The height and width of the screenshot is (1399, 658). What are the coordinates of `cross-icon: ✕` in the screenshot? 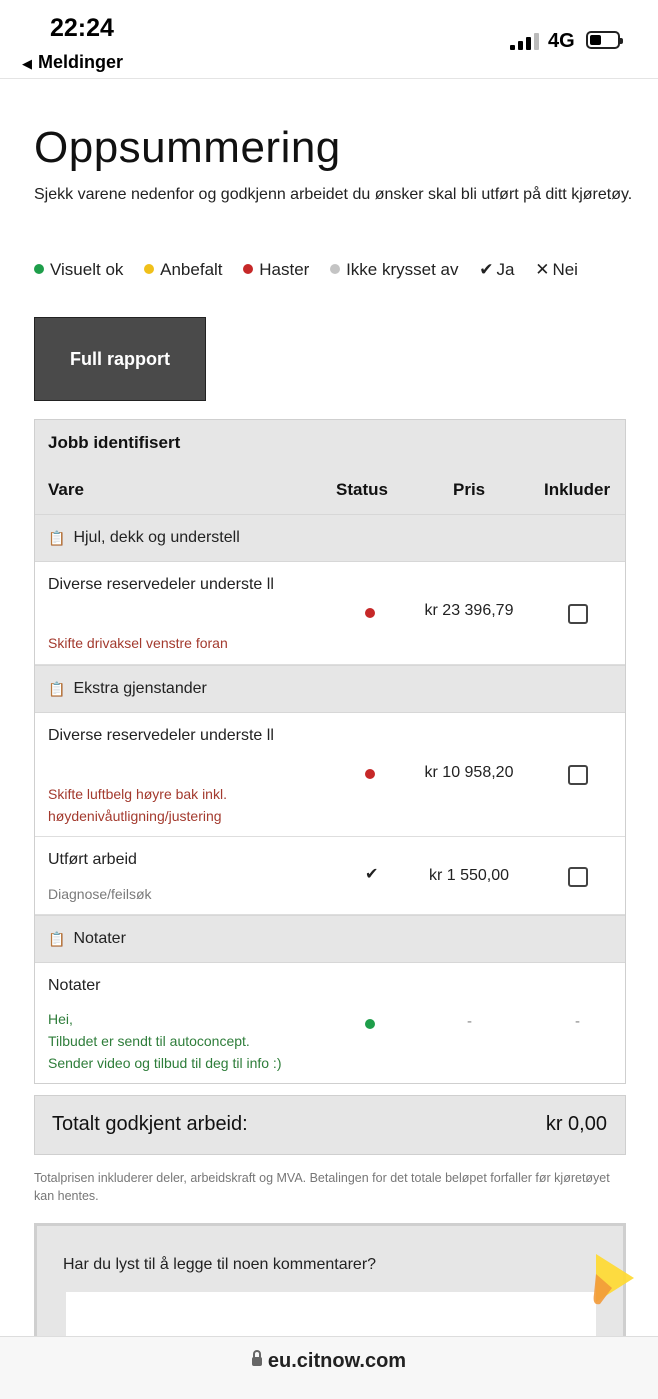 It's located at (542, 269).